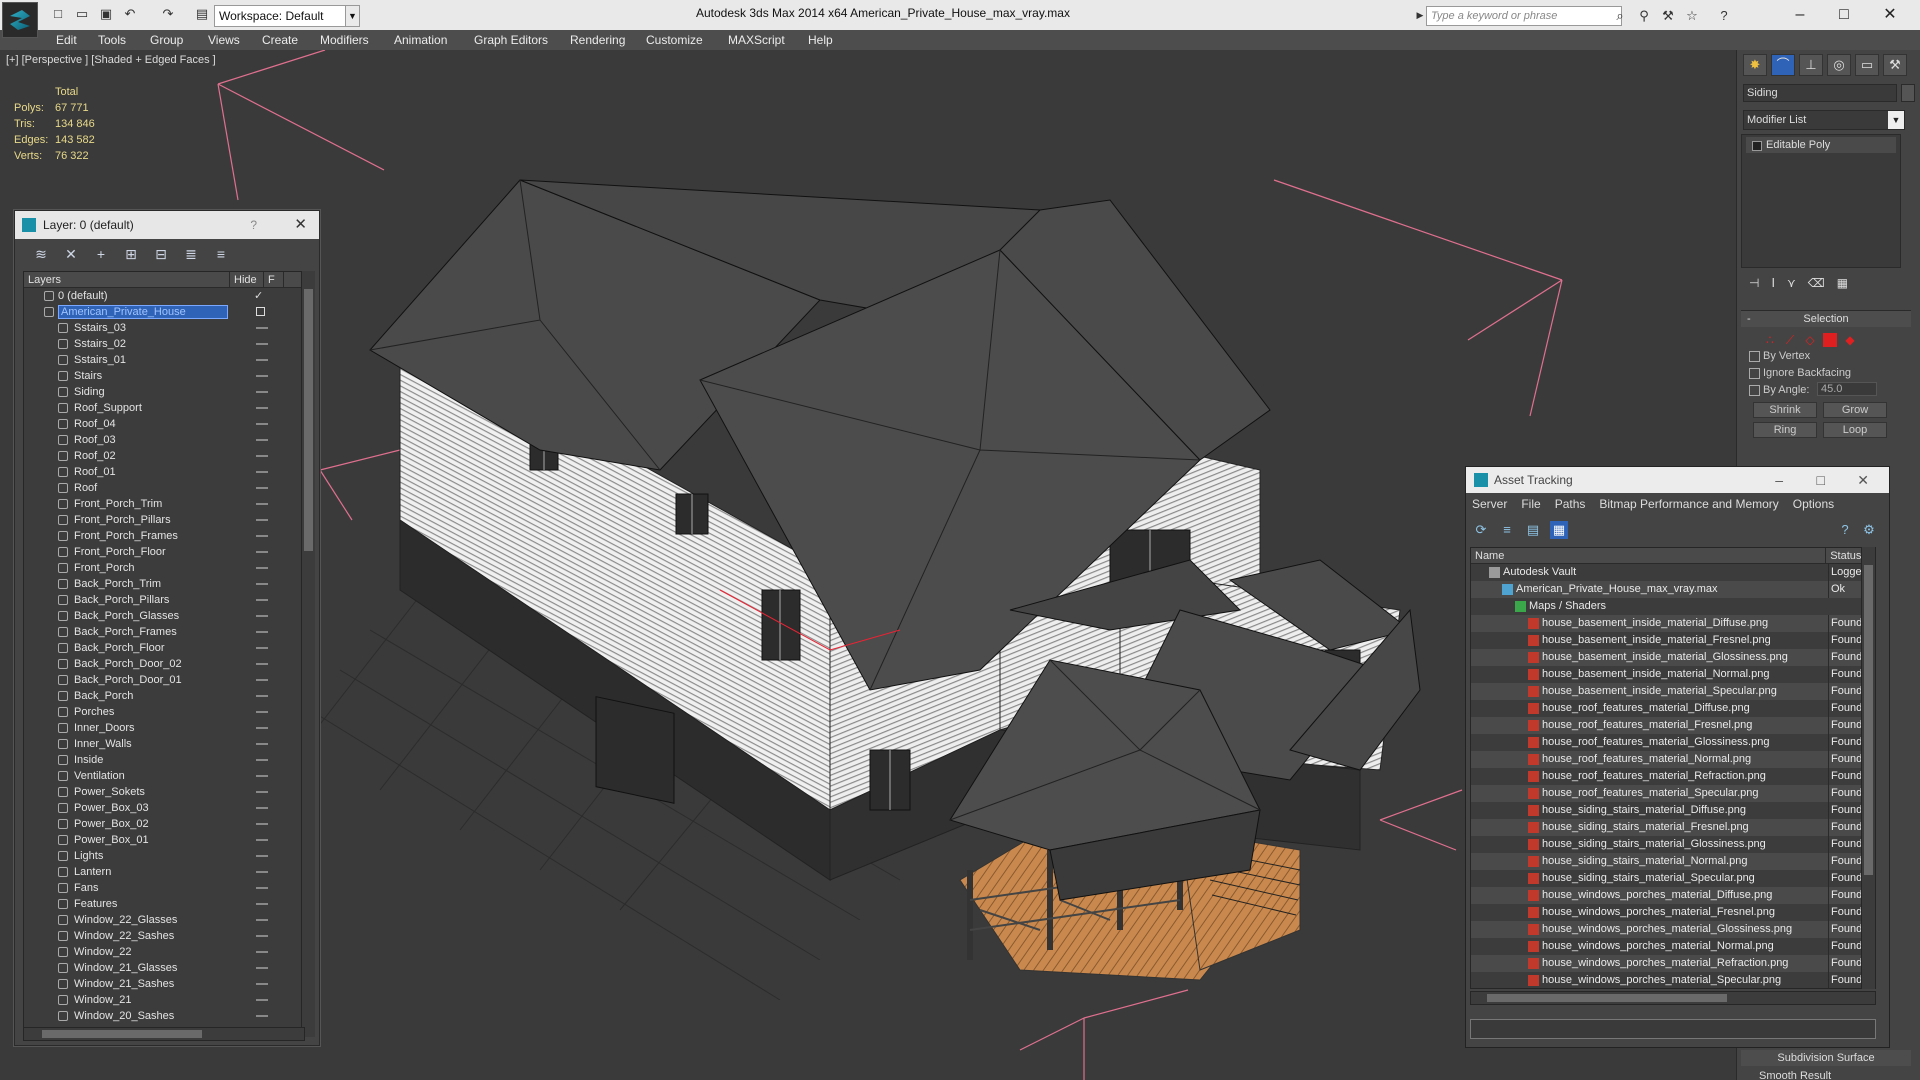 This screenshot has width=1920, height=1080. Describe the element at coordinates (274, 279) in the screenshot. I see `column-freeze: F` at that location.